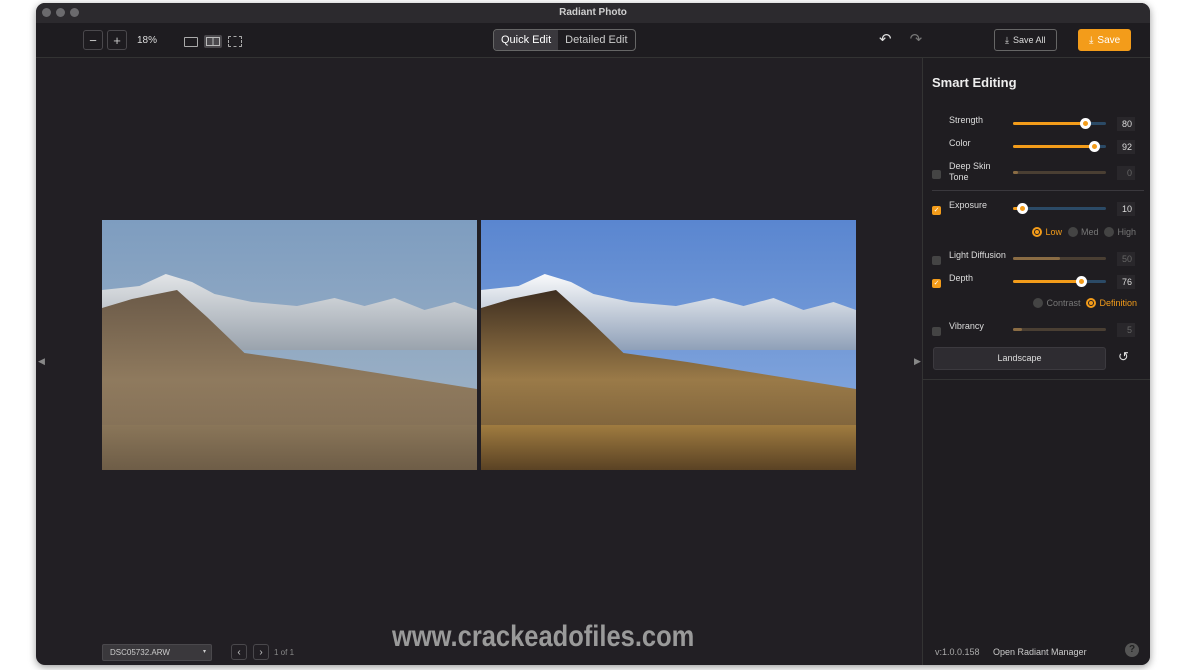  What do you see at coordinates (1036, 125) in the screenshot?
I see `slider-strength: Strength 80` at bounding box center [1036, 125].